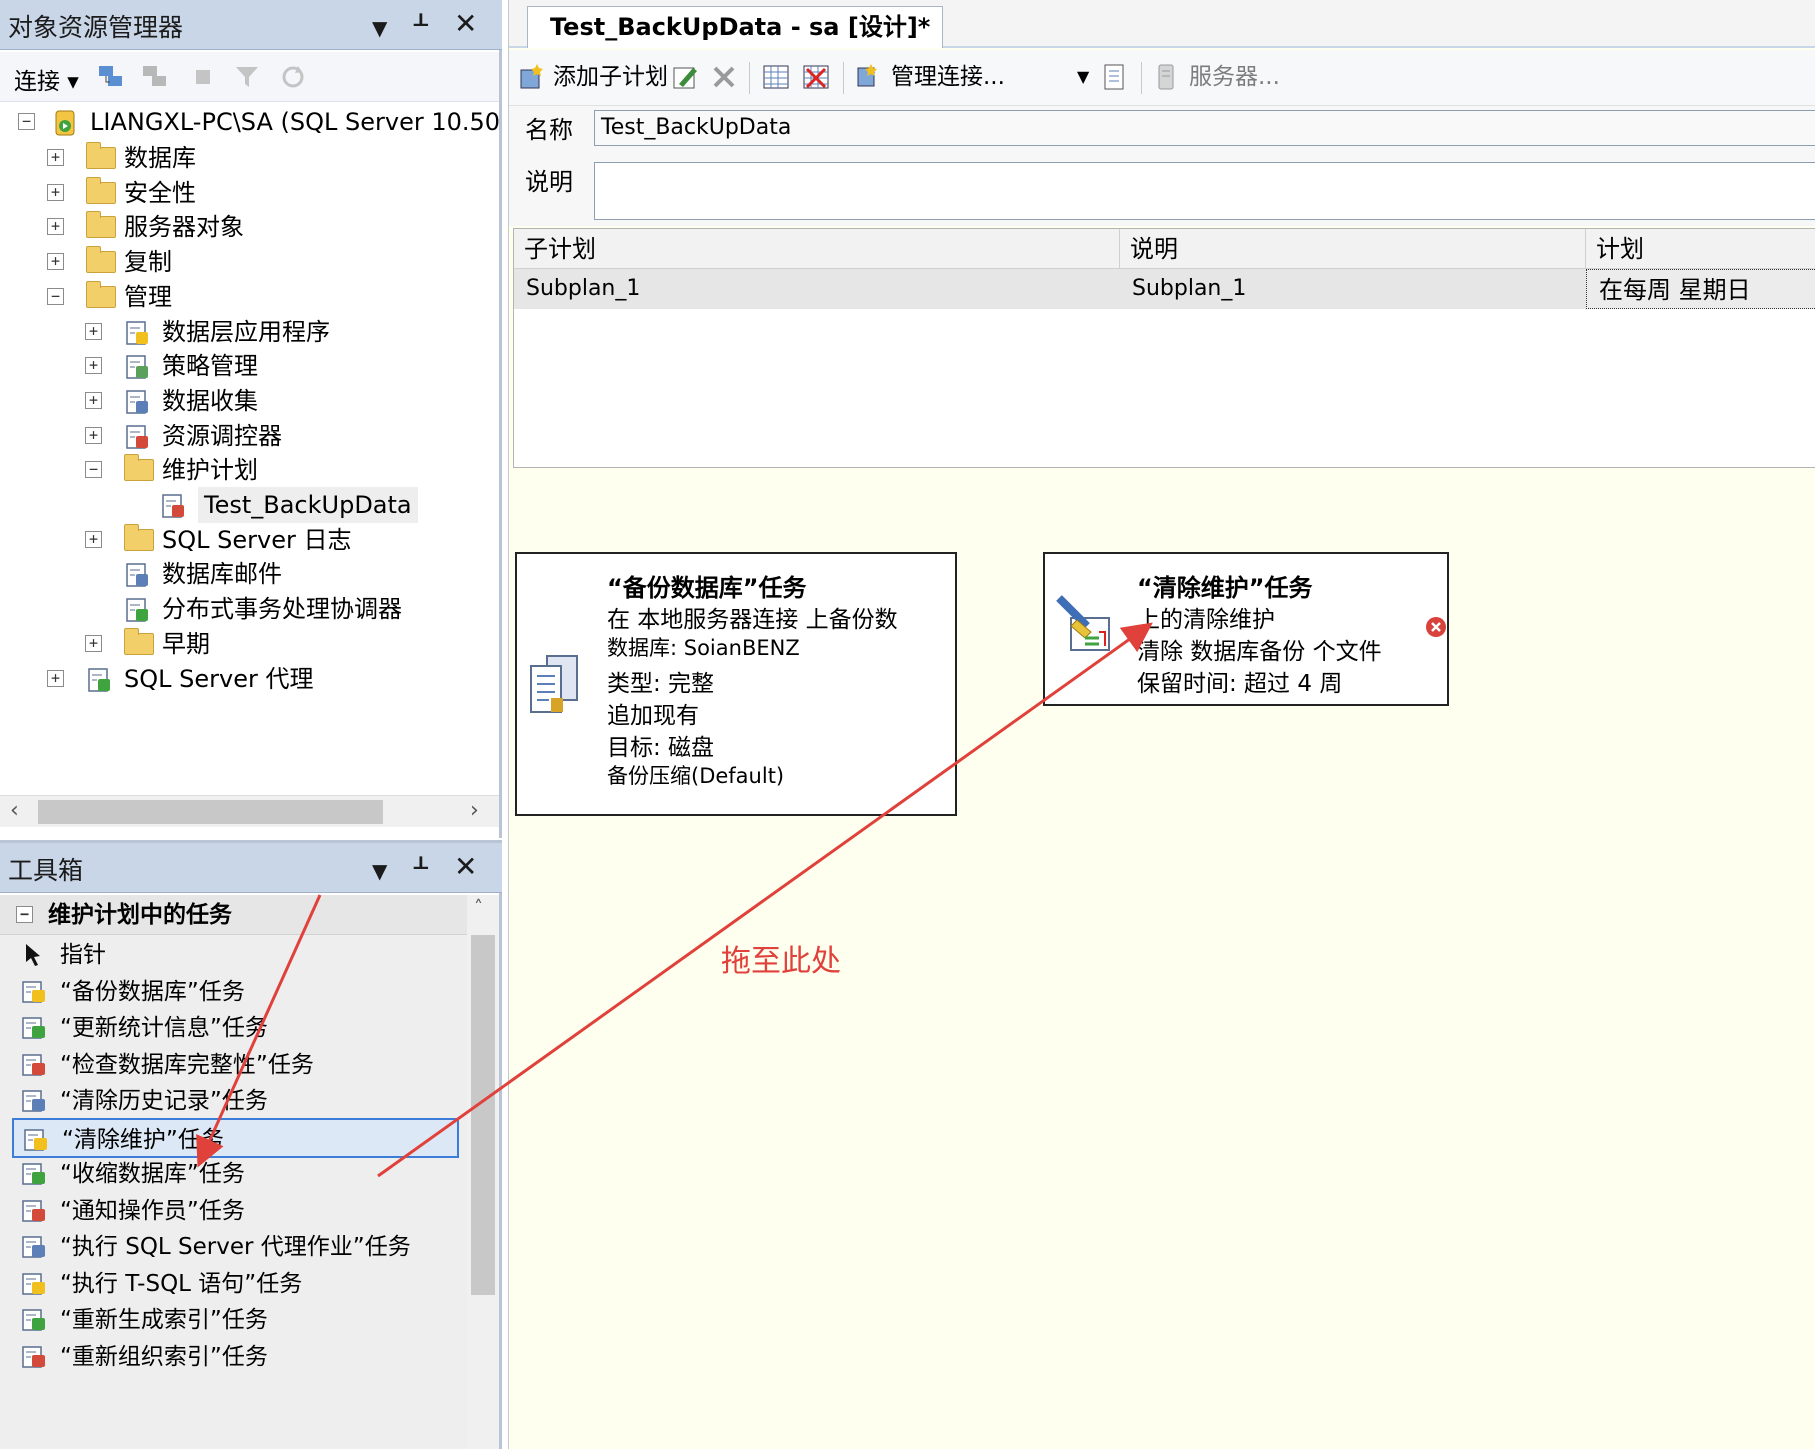 The height and width of the screenshot is (1449, 1815). I want to click on backup-task-line: 类型: 完整, so click(661, 684).